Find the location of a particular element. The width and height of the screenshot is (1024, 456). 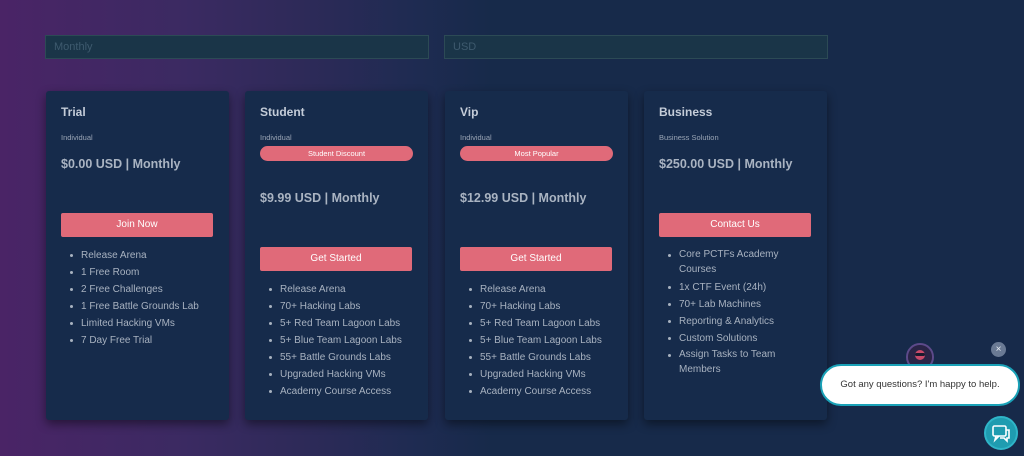

currency-placeholder: USD is located at coordinates (465, 47).